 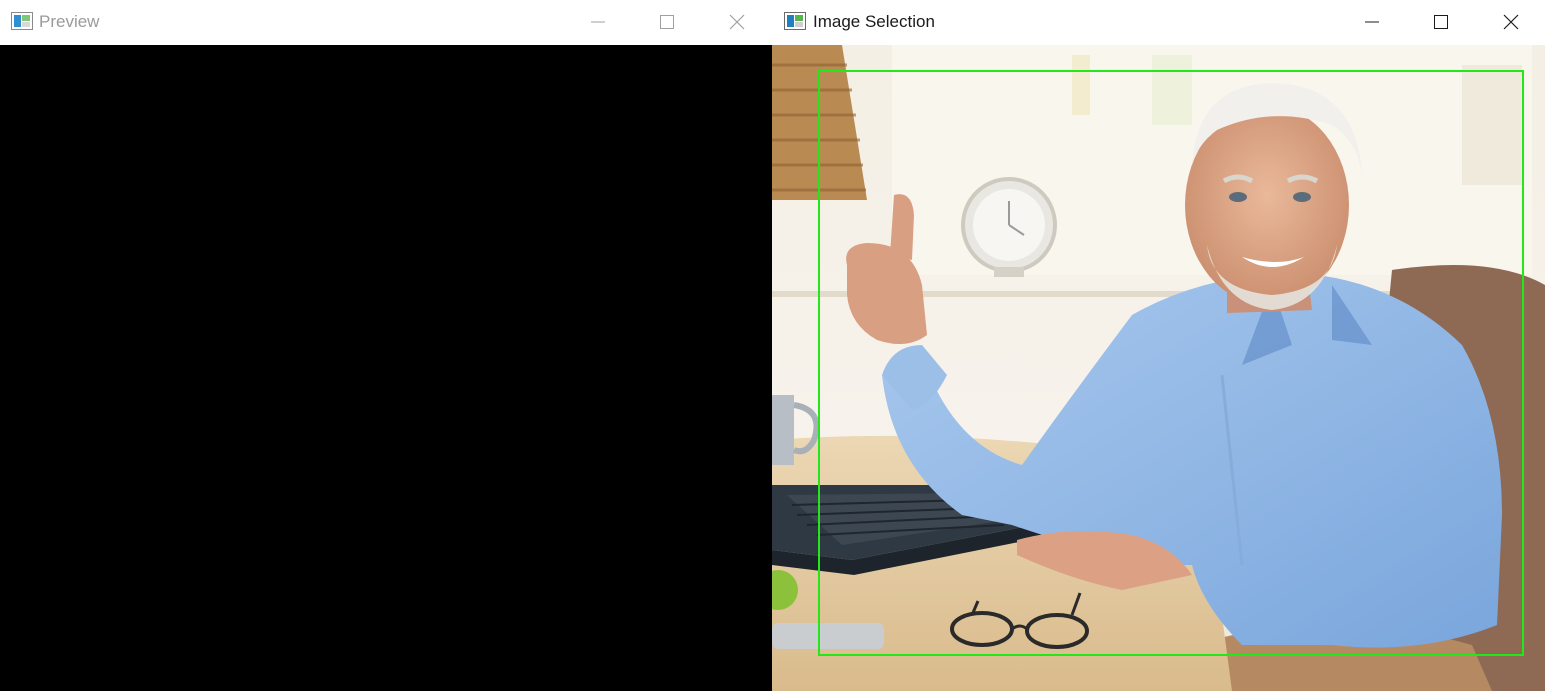 What do you see at coordinates (386, 22) in the screenshot?
I see `preview-titlebar: Preview` at bounding box center [386, 22].